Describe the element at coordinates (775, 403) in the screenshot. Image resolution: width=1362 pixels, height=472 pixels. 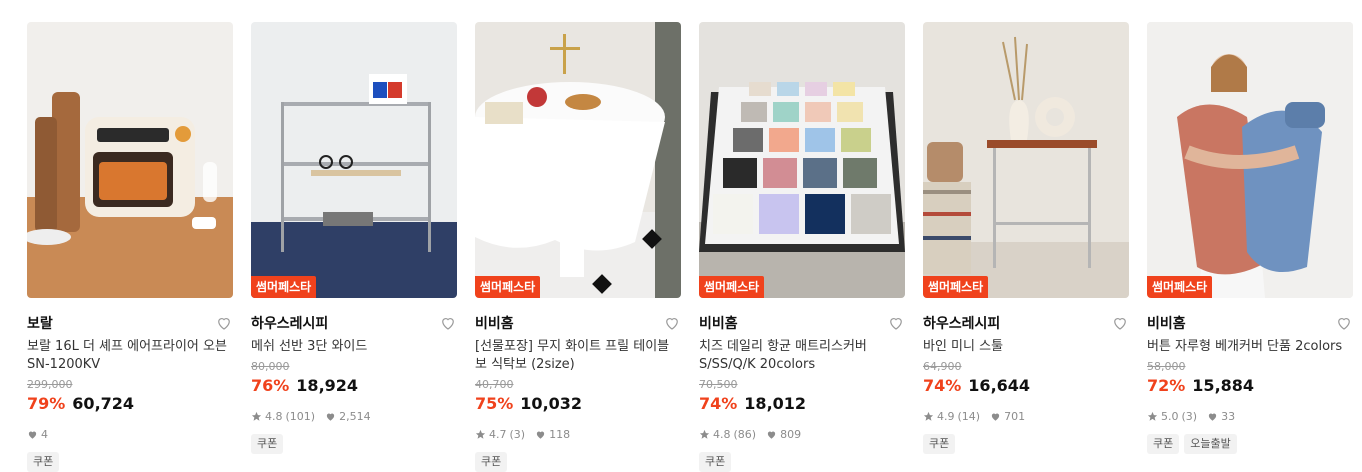
I see `sale-price: 18,012` at that location.